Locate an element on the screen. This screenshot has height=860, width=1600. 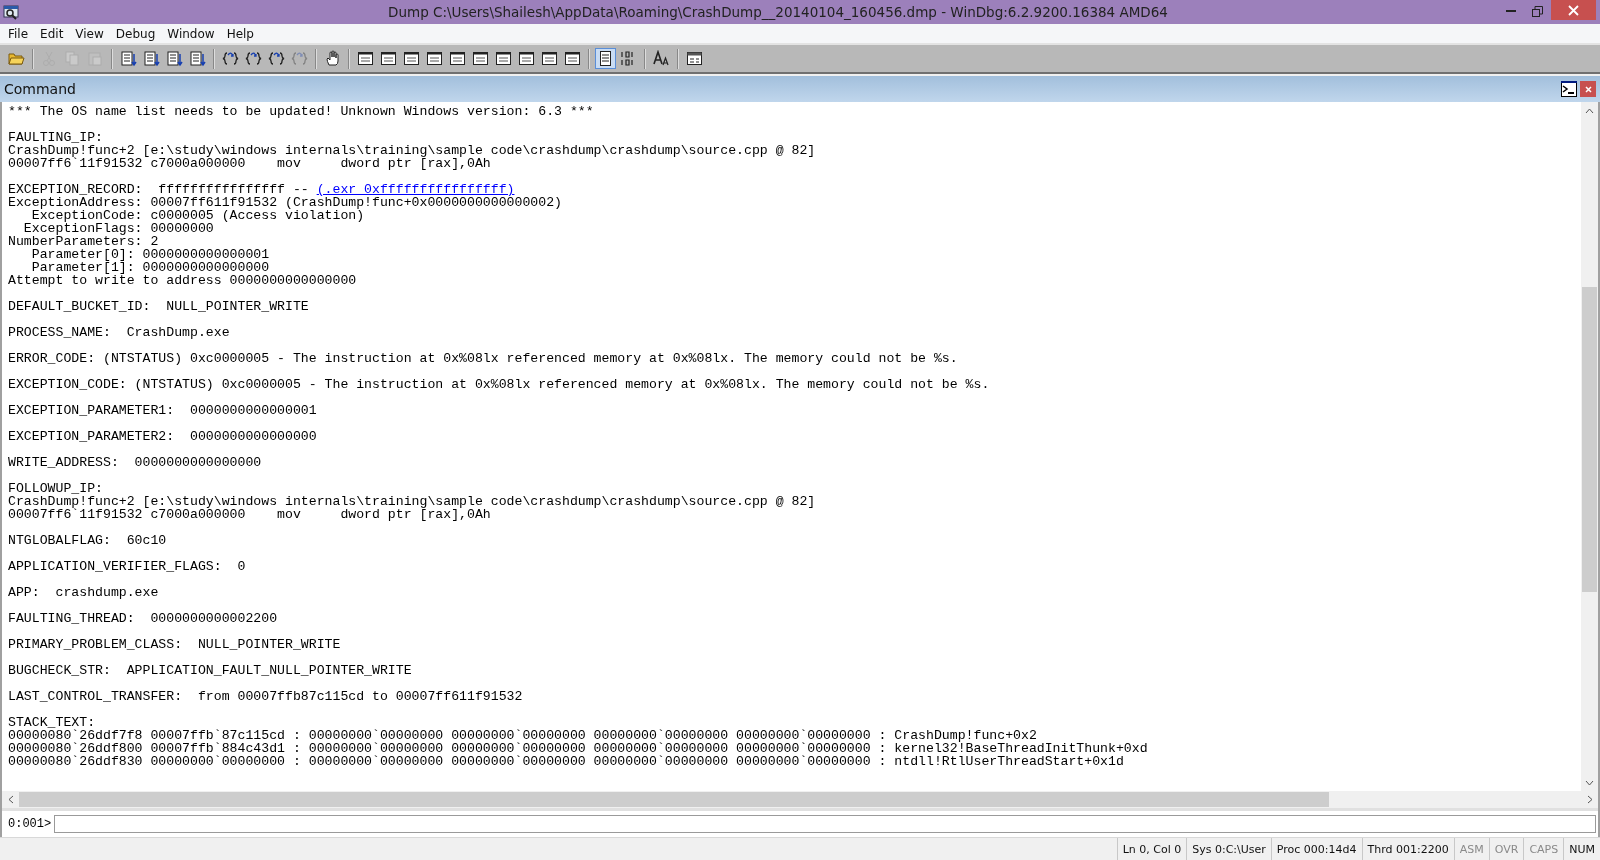
output-line: Parameter[1]: 0000000000000000 is located at coordinates (150, 267).